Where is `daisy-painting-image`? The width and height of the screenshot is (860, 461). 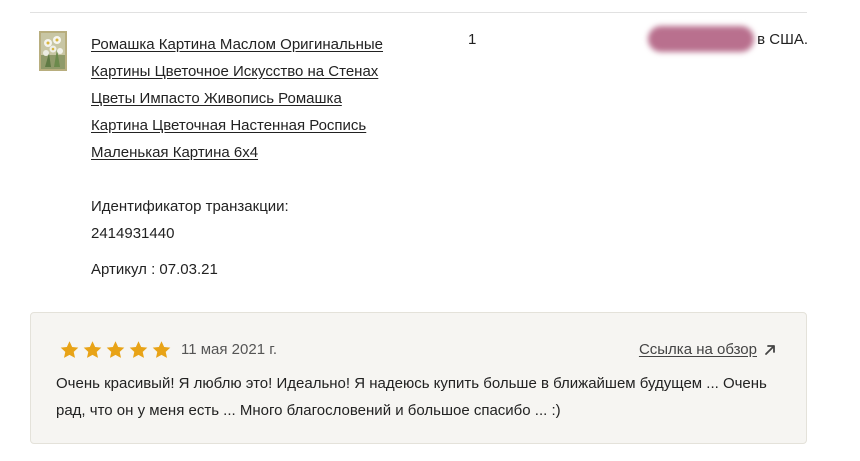 daisy-painting-image is located at coordinates (53, 51).